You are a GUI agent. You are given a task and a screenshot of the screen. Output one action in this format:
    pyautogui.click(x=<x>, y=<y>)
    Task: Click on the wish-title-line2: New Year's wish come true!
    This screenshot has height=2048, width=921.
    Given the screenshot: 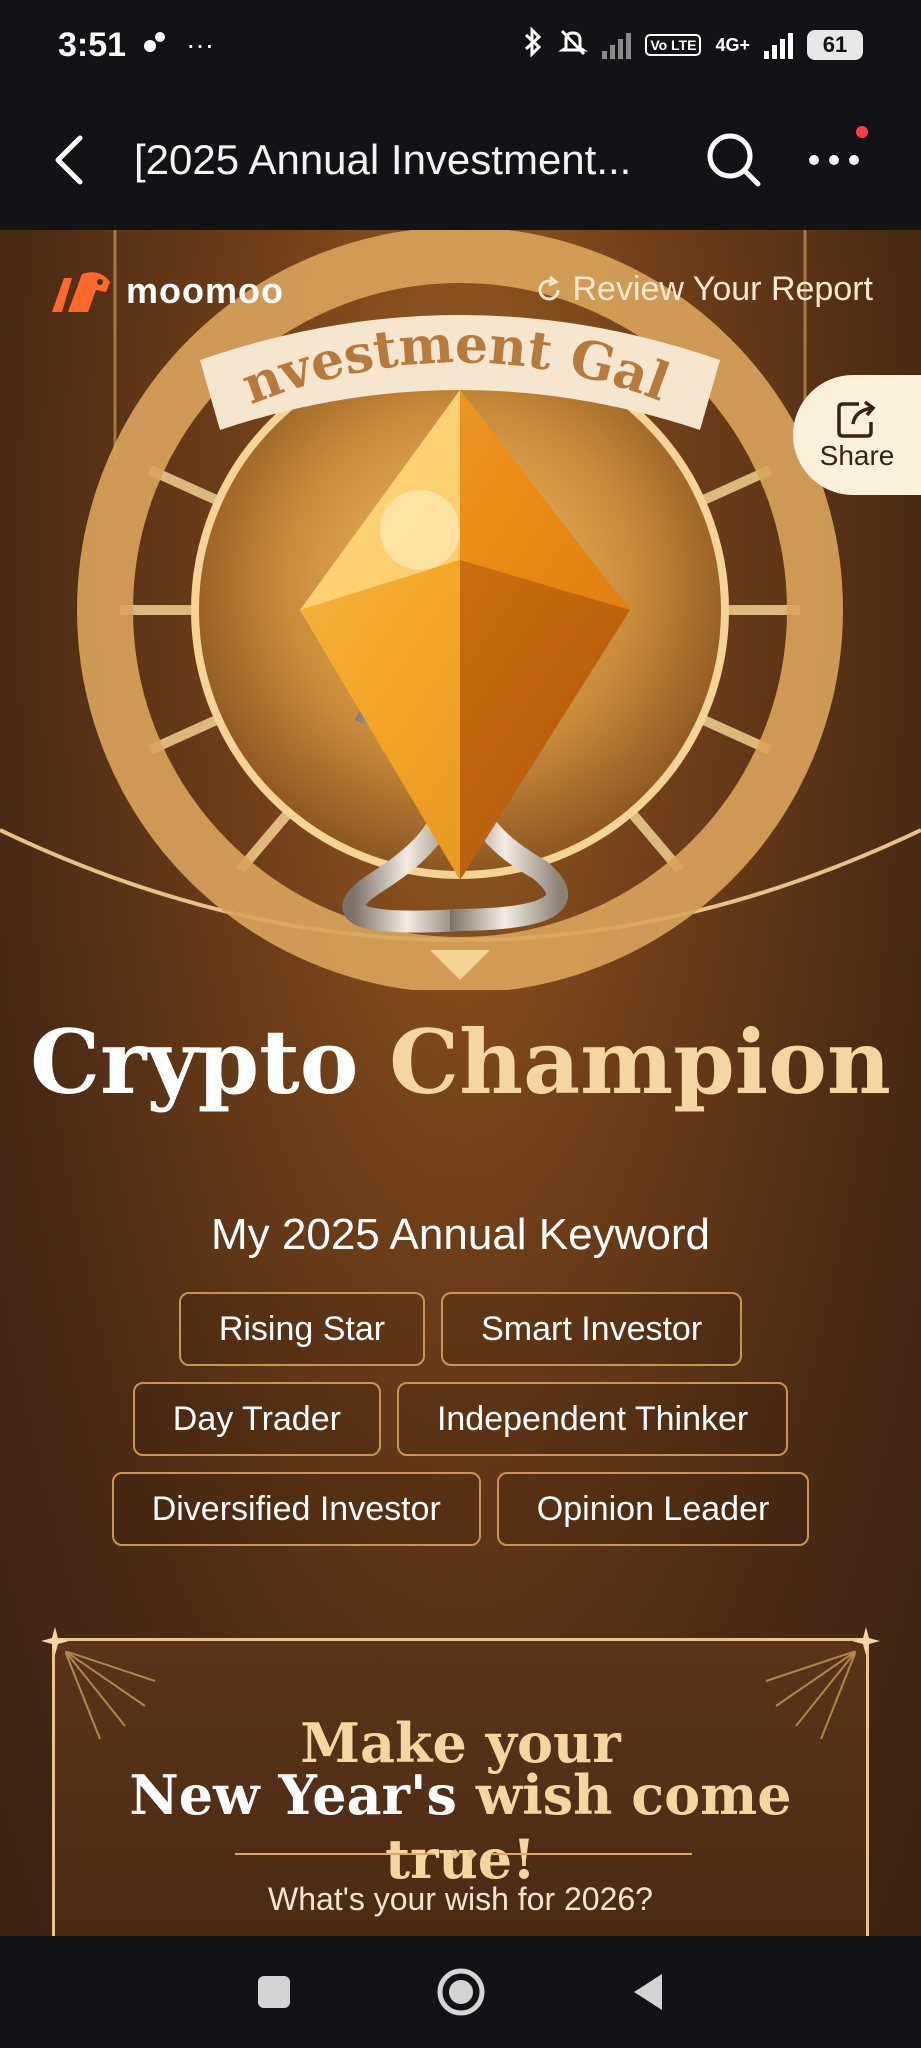 What is the action you would take?
    pyautogui.click(x=460, y=1827)
    